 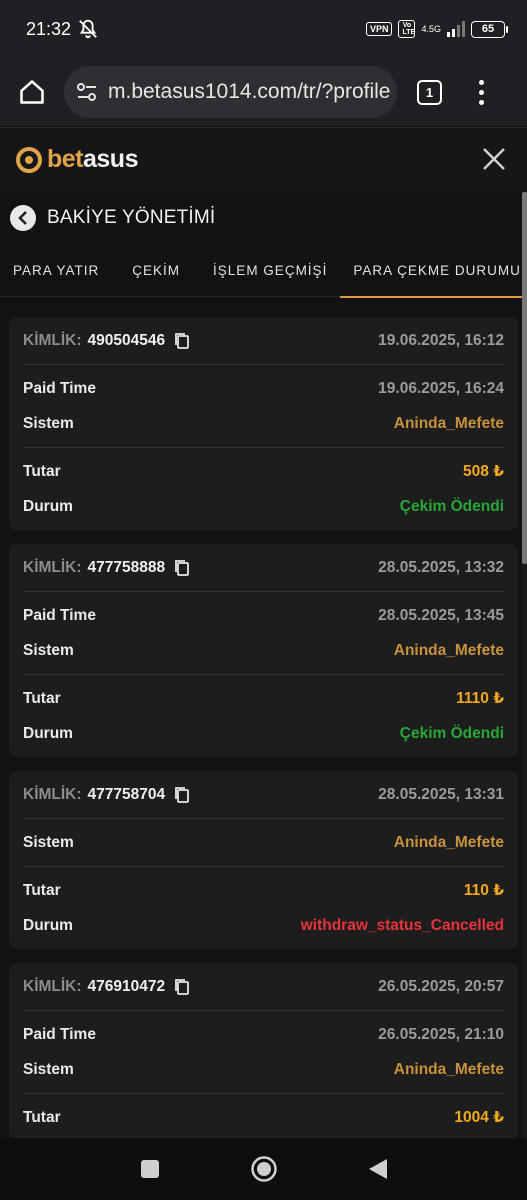 I want to click on signal-icon, so click(x=456, y=29).